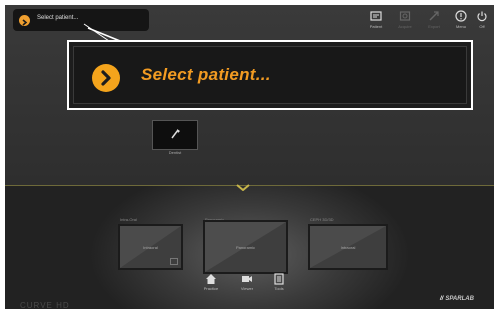  I want to click on dentist-tile, so click(175, 135).